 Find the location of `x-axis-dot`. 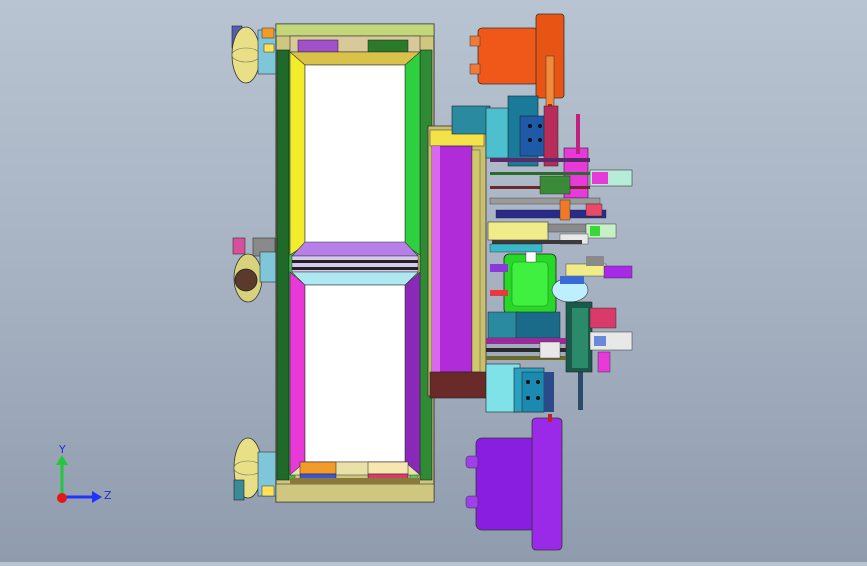

x-axis-dot is located at coordinates (62, 498).